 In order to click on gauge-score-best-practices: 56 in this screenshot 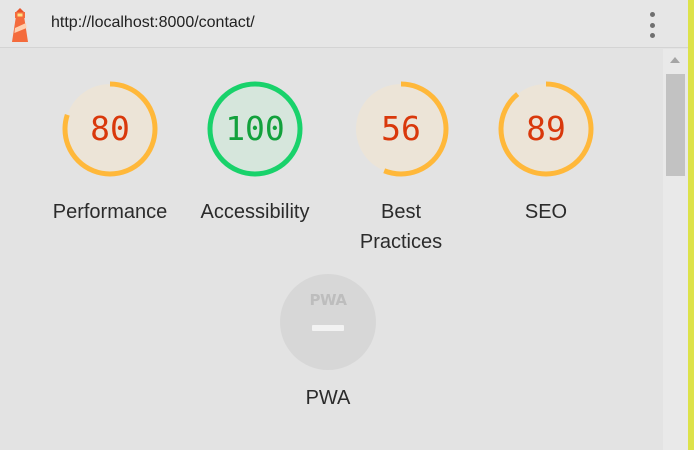, I will do `click(401, 128)`.